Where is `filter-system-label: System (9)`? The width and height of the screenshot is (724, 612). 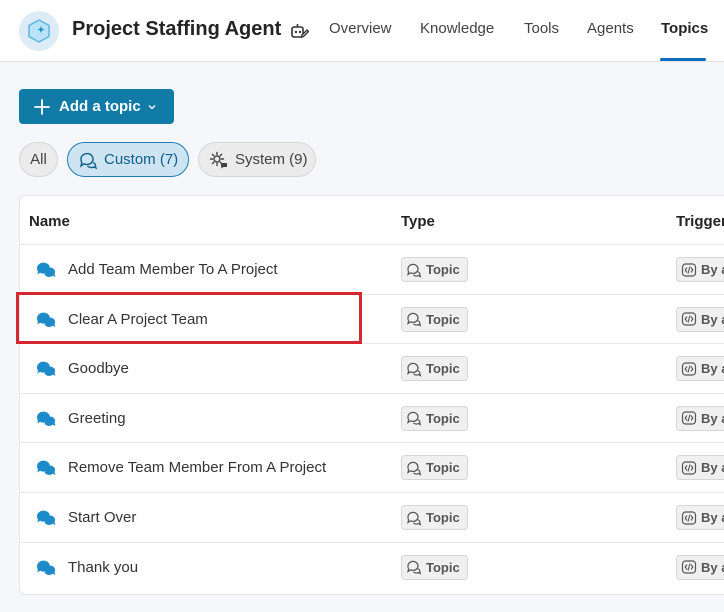
filter-system-label: System (9) is located at coordinates (271, 159).